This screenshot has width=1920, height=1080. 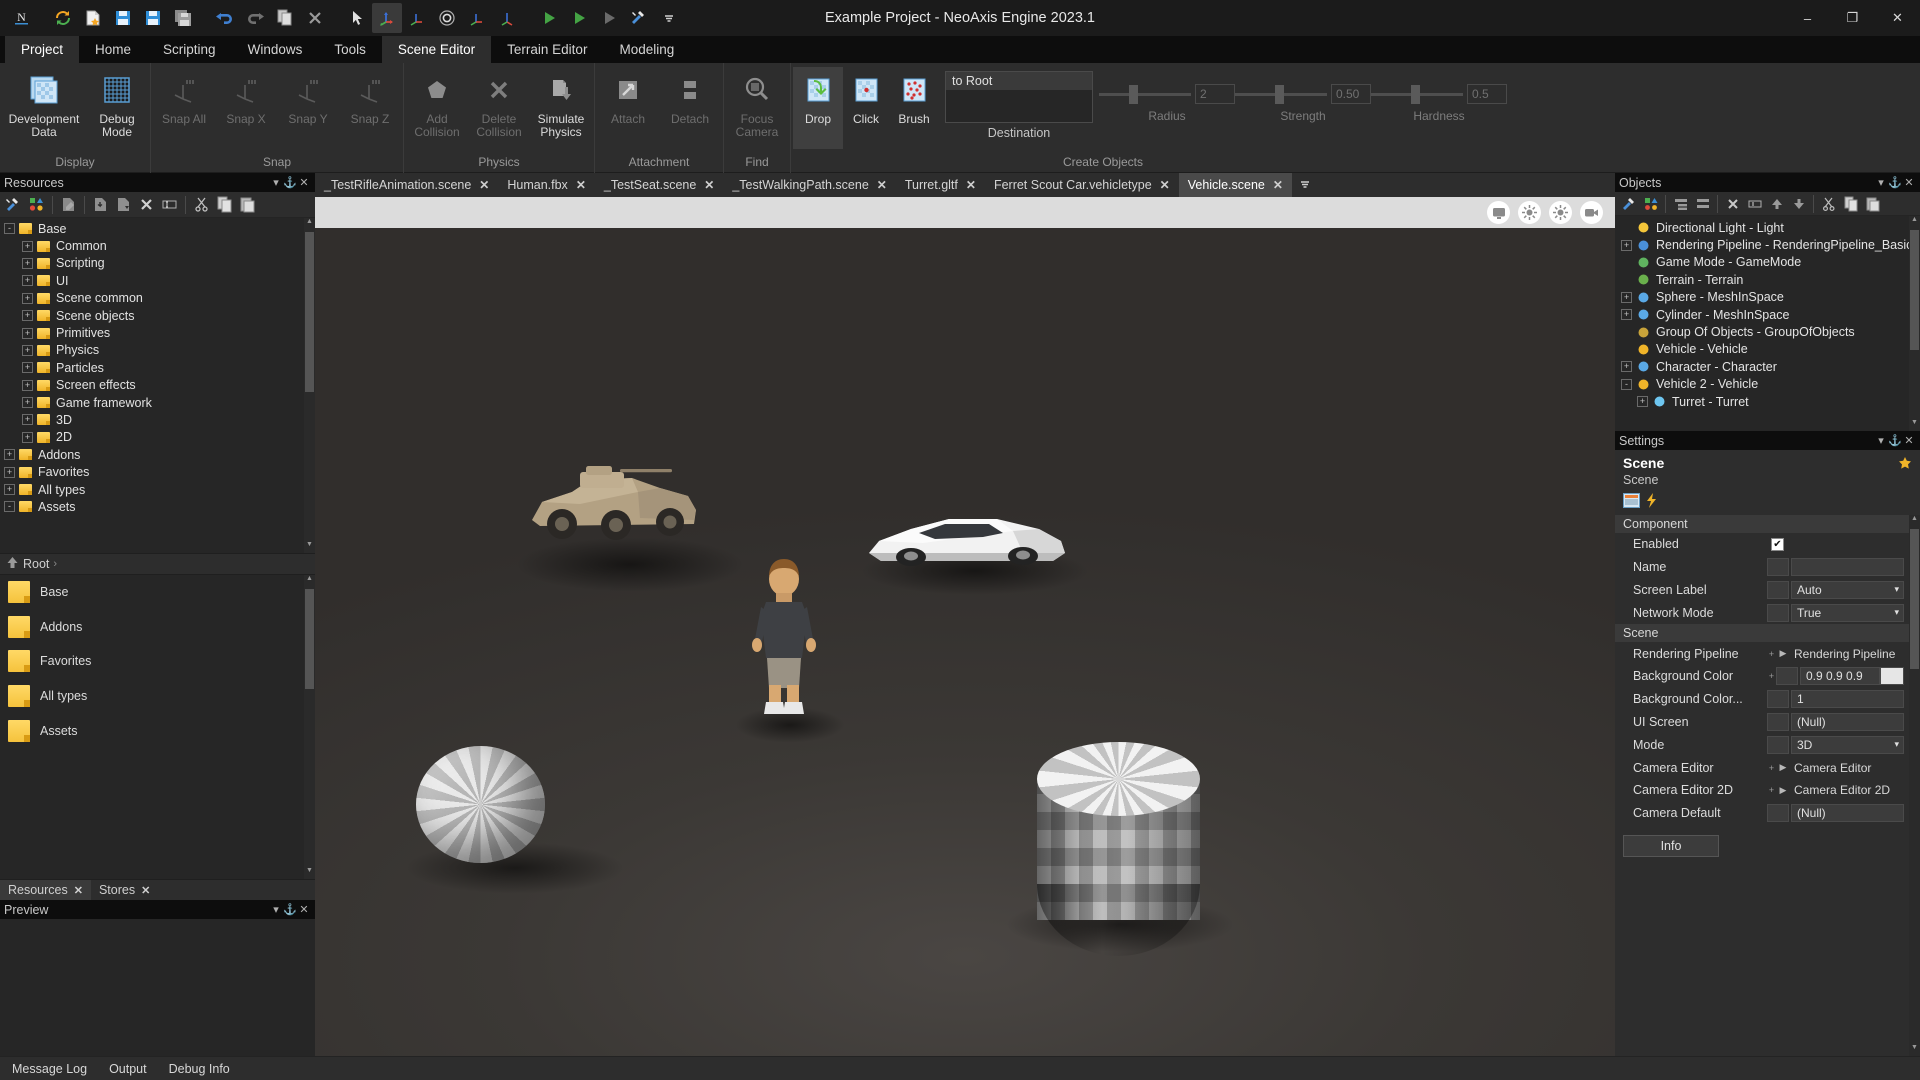 I want to click on info-button: Info, so click(x=1671, y=845).